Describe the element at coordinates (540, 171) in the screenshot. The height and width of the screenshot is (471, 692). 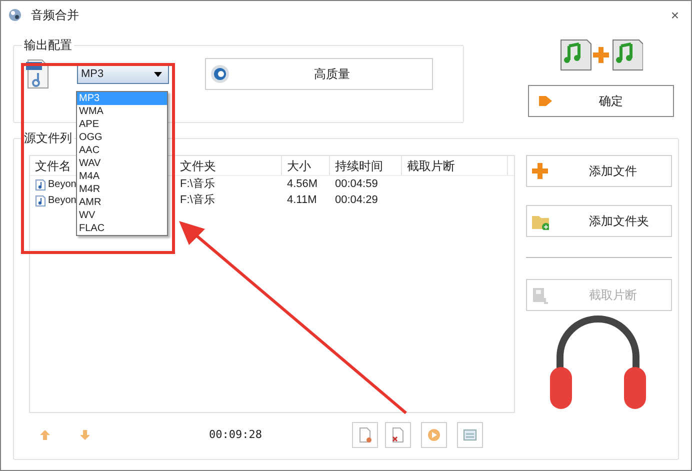
I see `plus-icon` at that location.